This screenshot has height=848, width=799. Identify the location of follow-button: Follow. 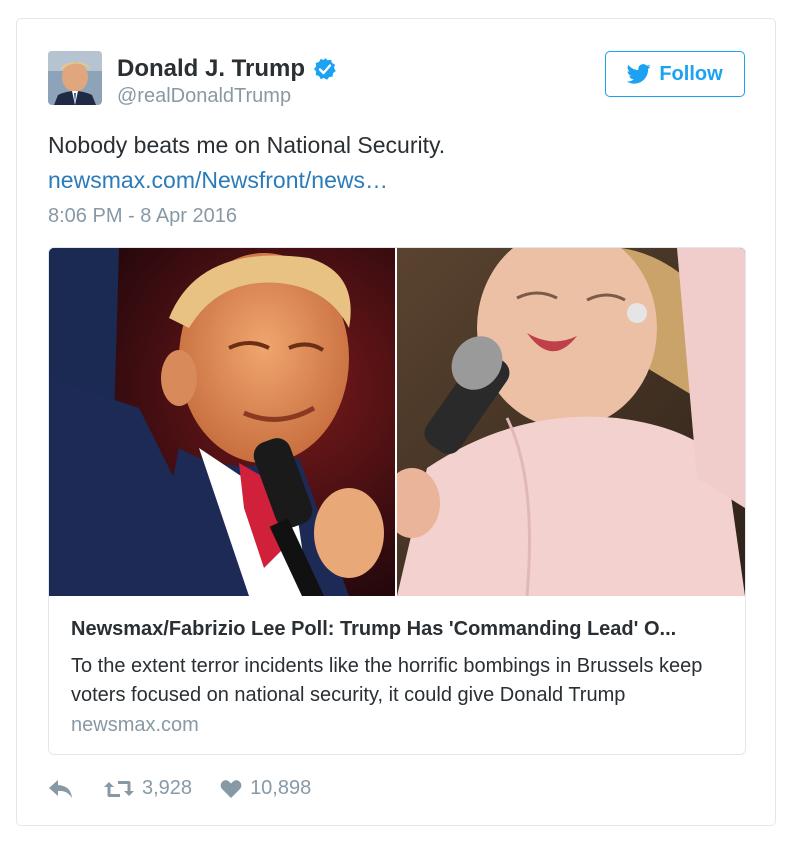
(675, 74).